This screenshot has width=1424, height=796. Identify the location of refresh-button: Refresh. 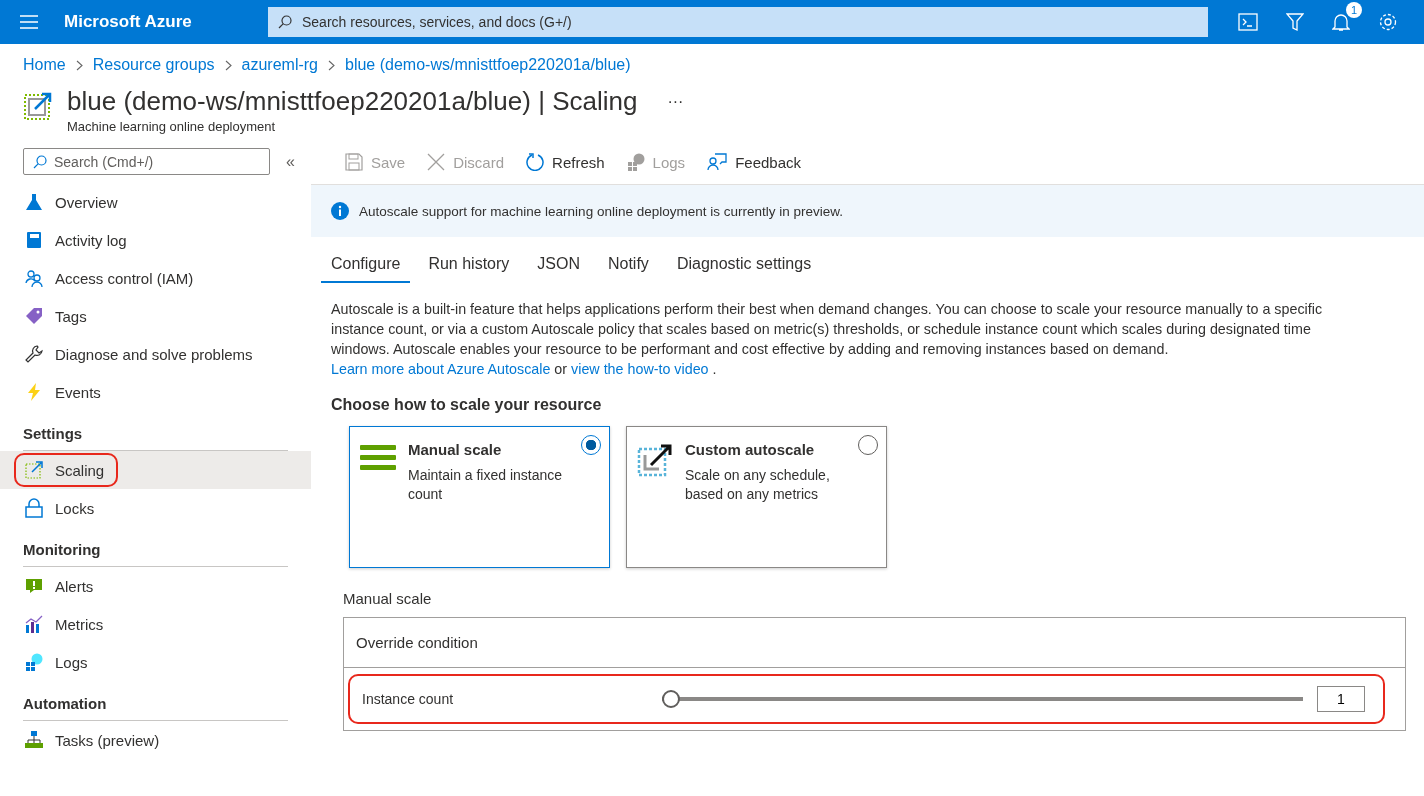
(565, 162).